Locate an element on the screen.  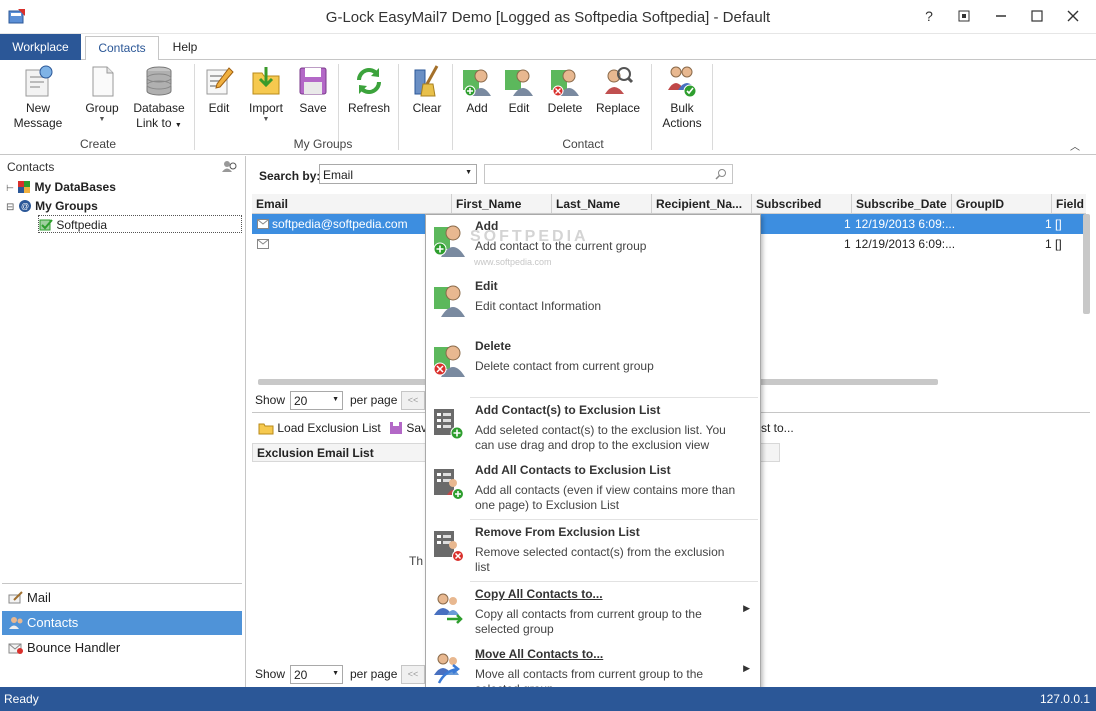
tree-item-softpedia: Softpedia is located at coordinates (140, 224).